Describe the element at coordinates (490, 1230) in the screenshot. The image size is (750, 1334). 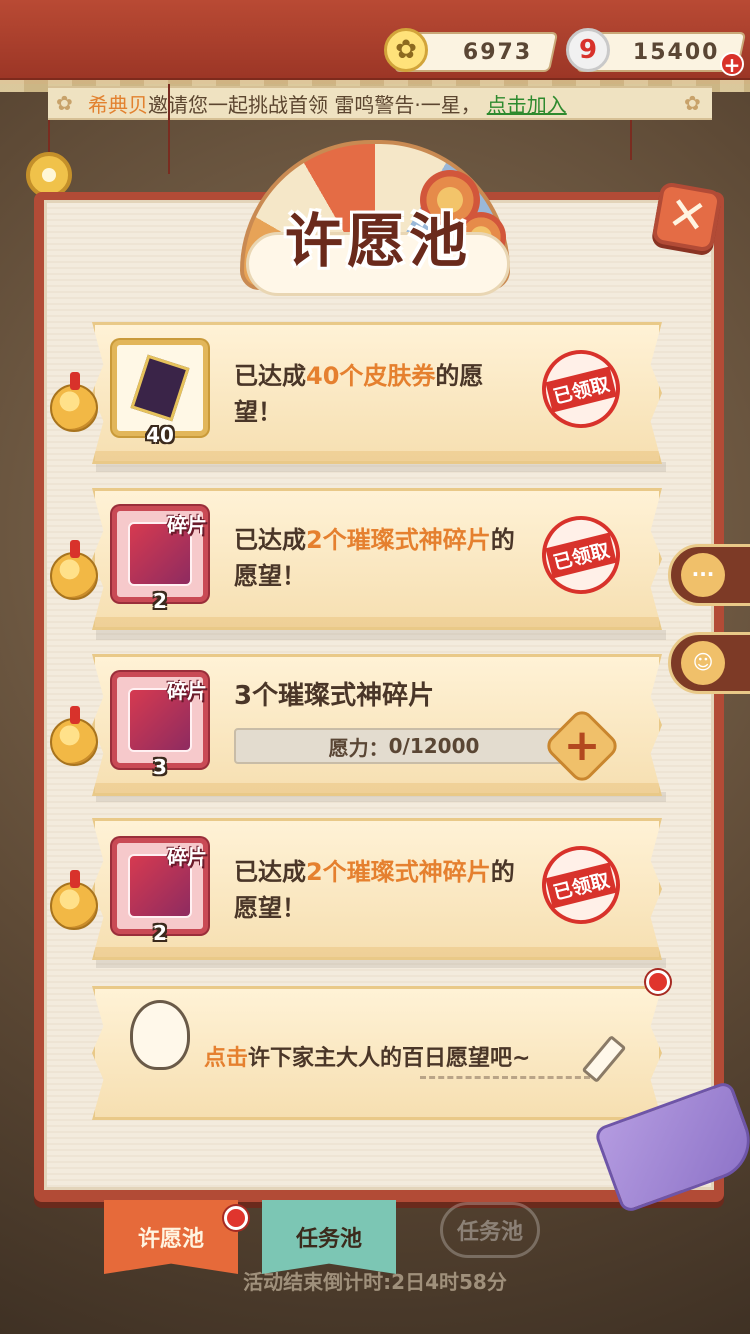
I see `background-task-pool-emblem: 任务池` at that location.